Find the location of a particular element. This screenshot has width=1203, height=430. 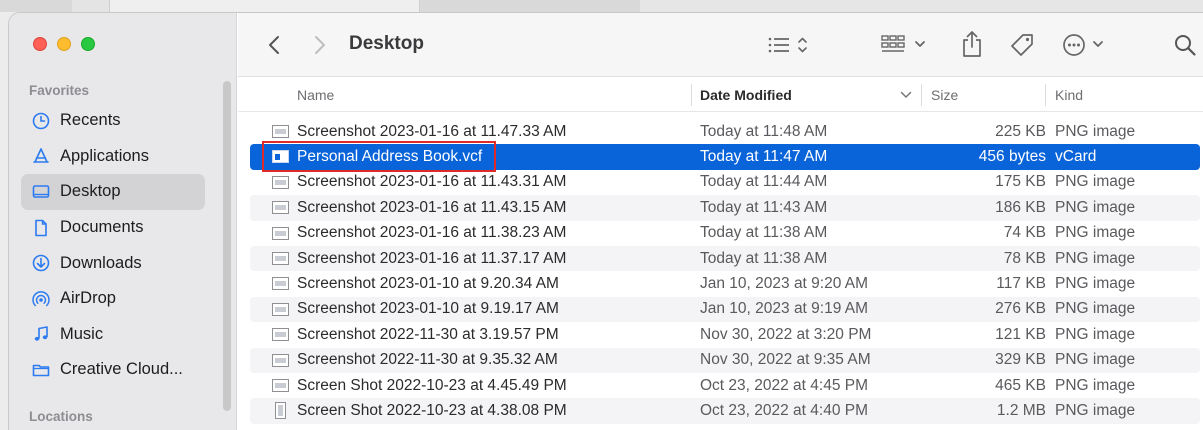

document-icon is located at coordinates (41, 228).